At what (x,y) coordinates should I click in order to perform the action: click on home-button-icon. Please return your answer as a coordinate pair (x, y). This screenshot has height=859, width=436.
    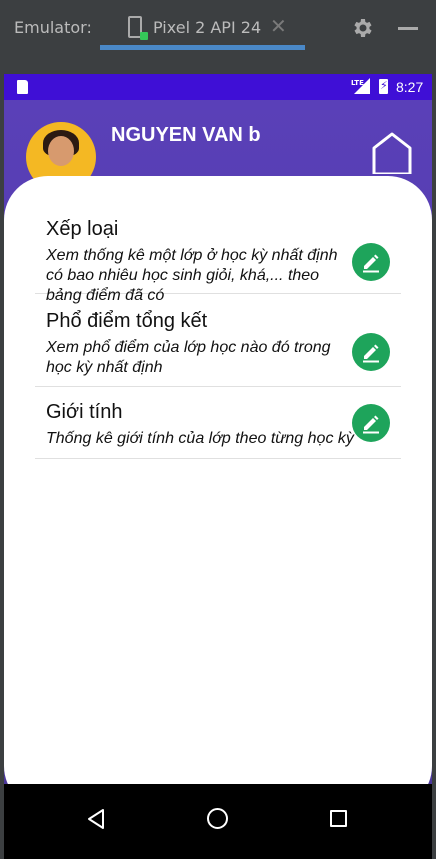
    Looking at the image, I should click on (217, 818).